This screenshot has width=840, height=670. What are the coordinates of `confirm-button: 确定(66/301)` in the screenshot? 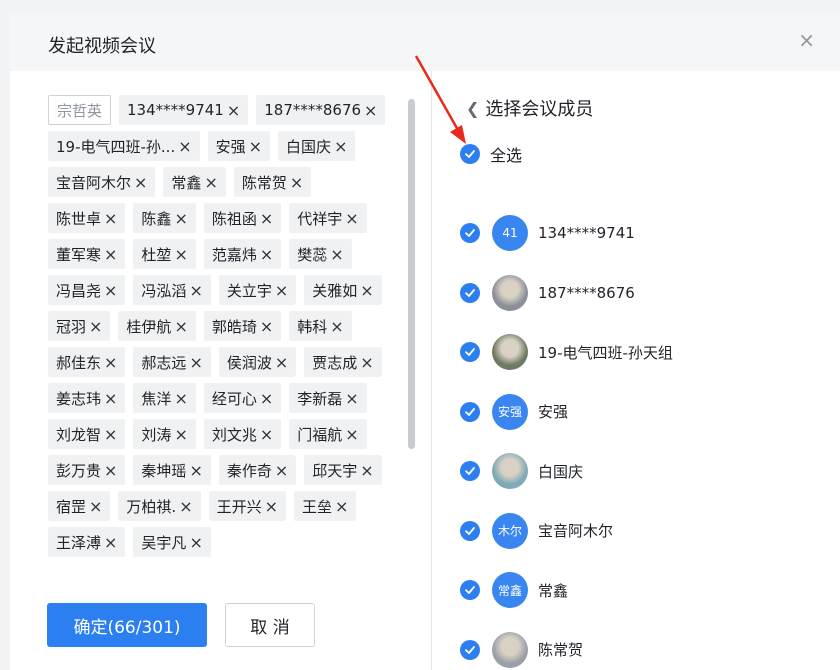 It's located at (127, 625).